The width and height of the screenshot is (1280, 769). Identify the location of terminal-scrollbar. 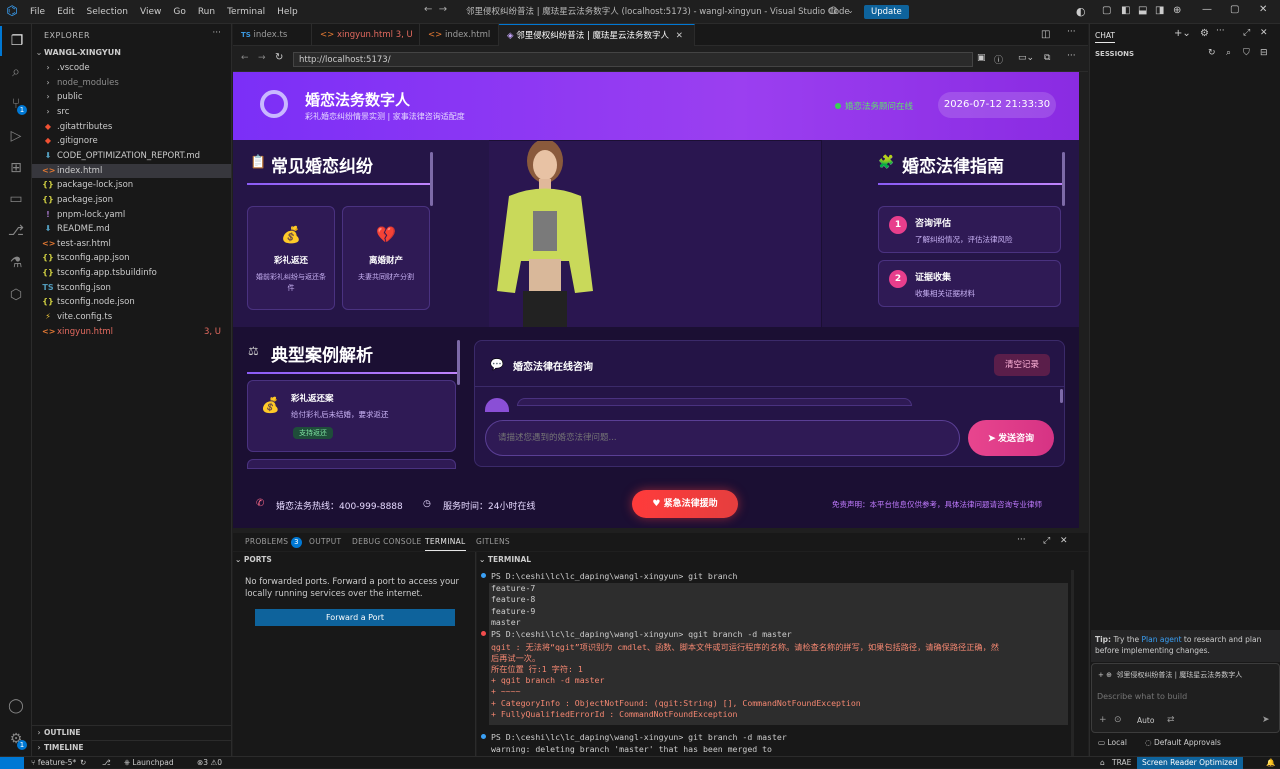
(1072, 663).